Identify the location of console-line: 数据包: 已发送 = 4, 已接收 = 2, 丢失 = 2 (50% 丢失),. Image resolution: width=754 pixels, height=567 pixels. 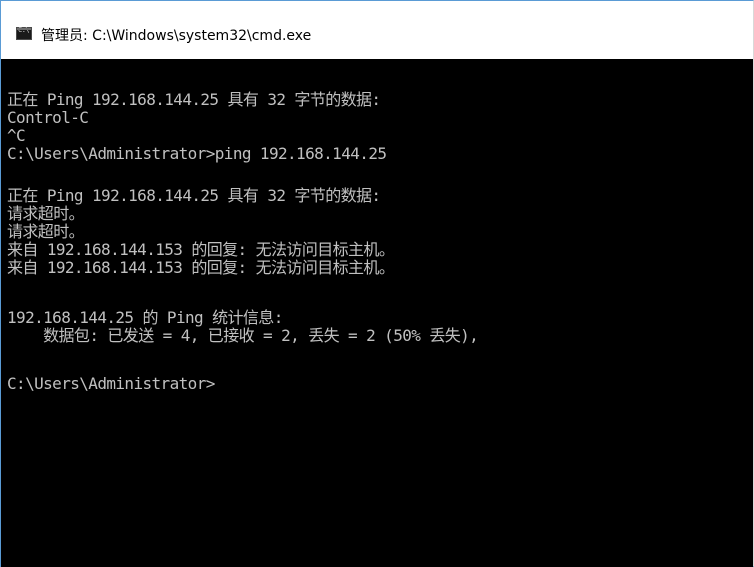
(243, 335).